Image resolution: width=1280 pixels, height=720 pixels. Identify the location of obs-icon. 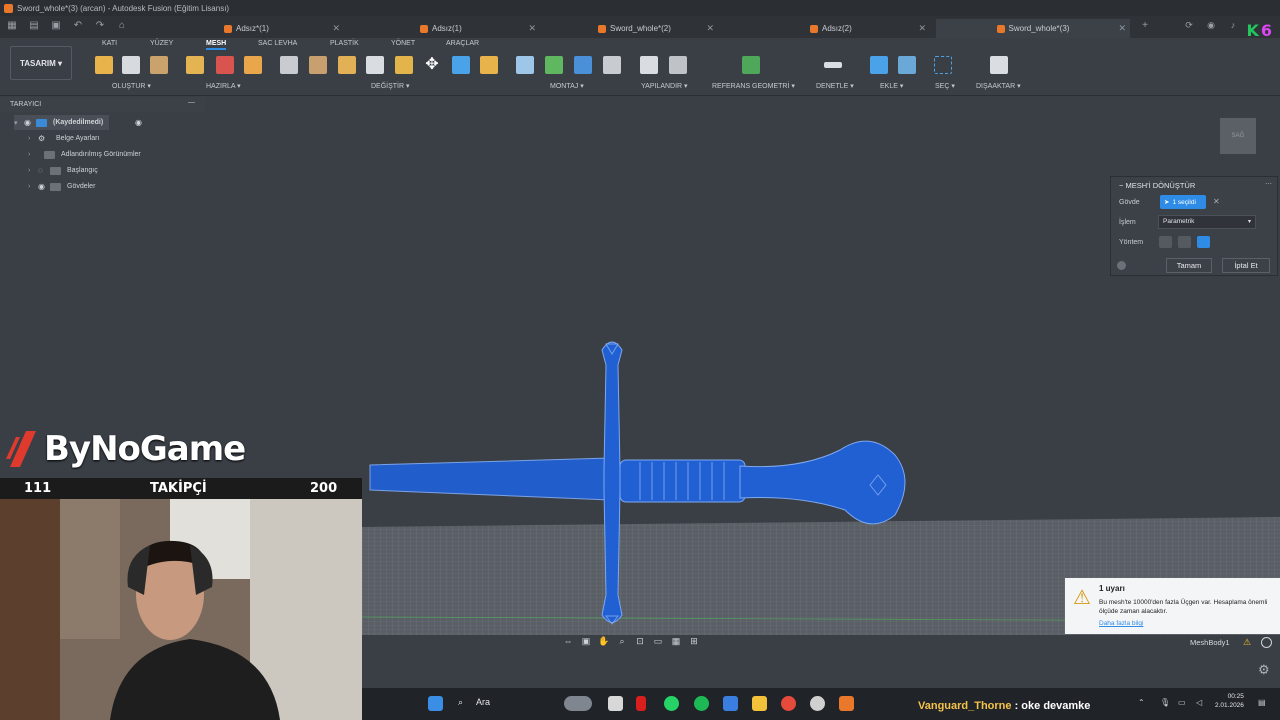
(817, 703).